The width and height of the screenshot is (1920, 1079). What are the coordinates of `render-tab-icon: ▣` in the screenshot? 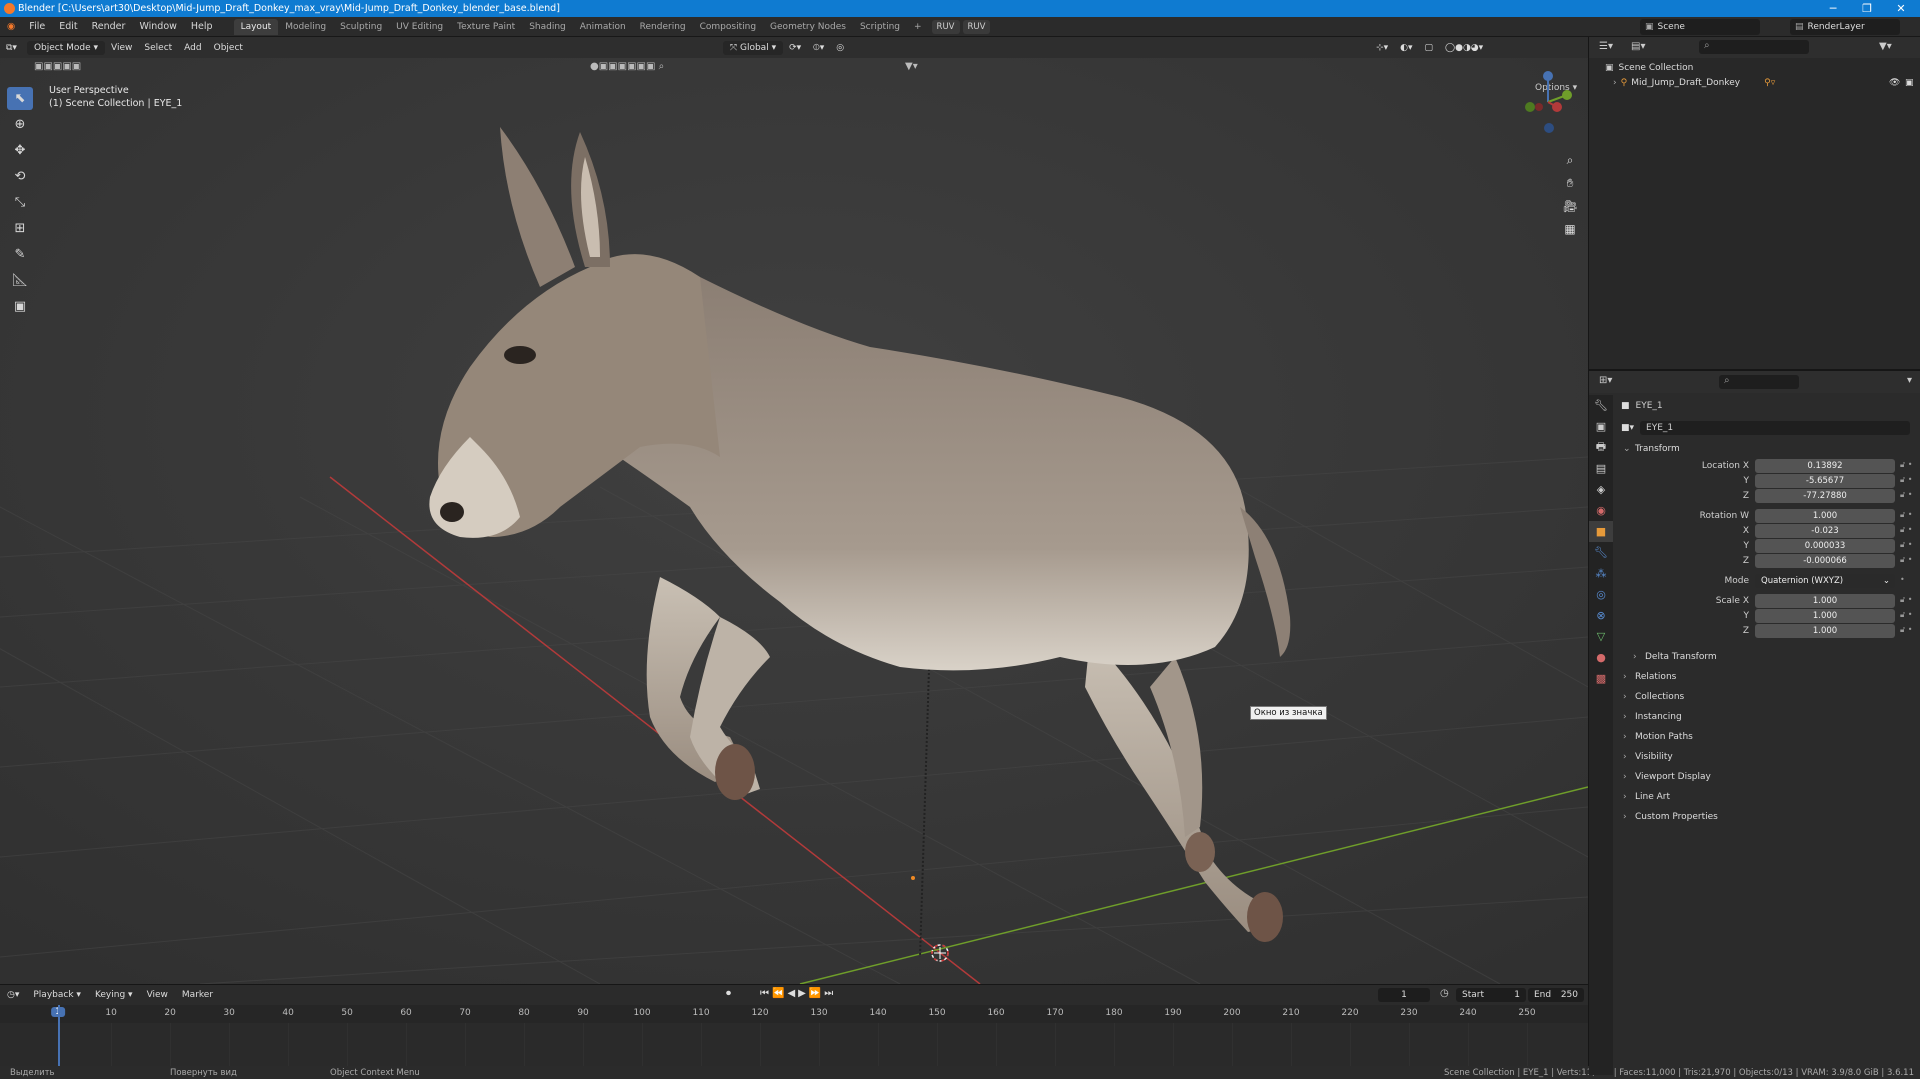 It's located at (1601, 426).